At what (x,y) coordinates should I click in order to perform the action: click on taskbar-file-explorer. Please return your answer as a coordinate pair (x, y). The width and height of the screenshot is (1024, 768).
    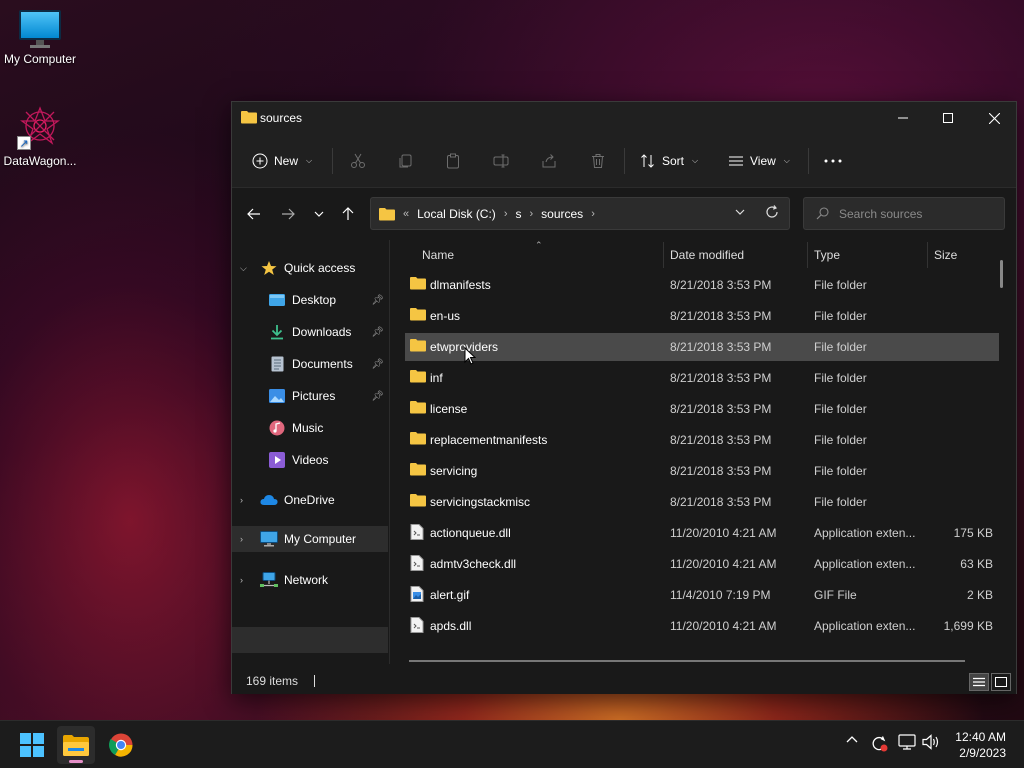
    Looking at the image, I should click on (76, 745).